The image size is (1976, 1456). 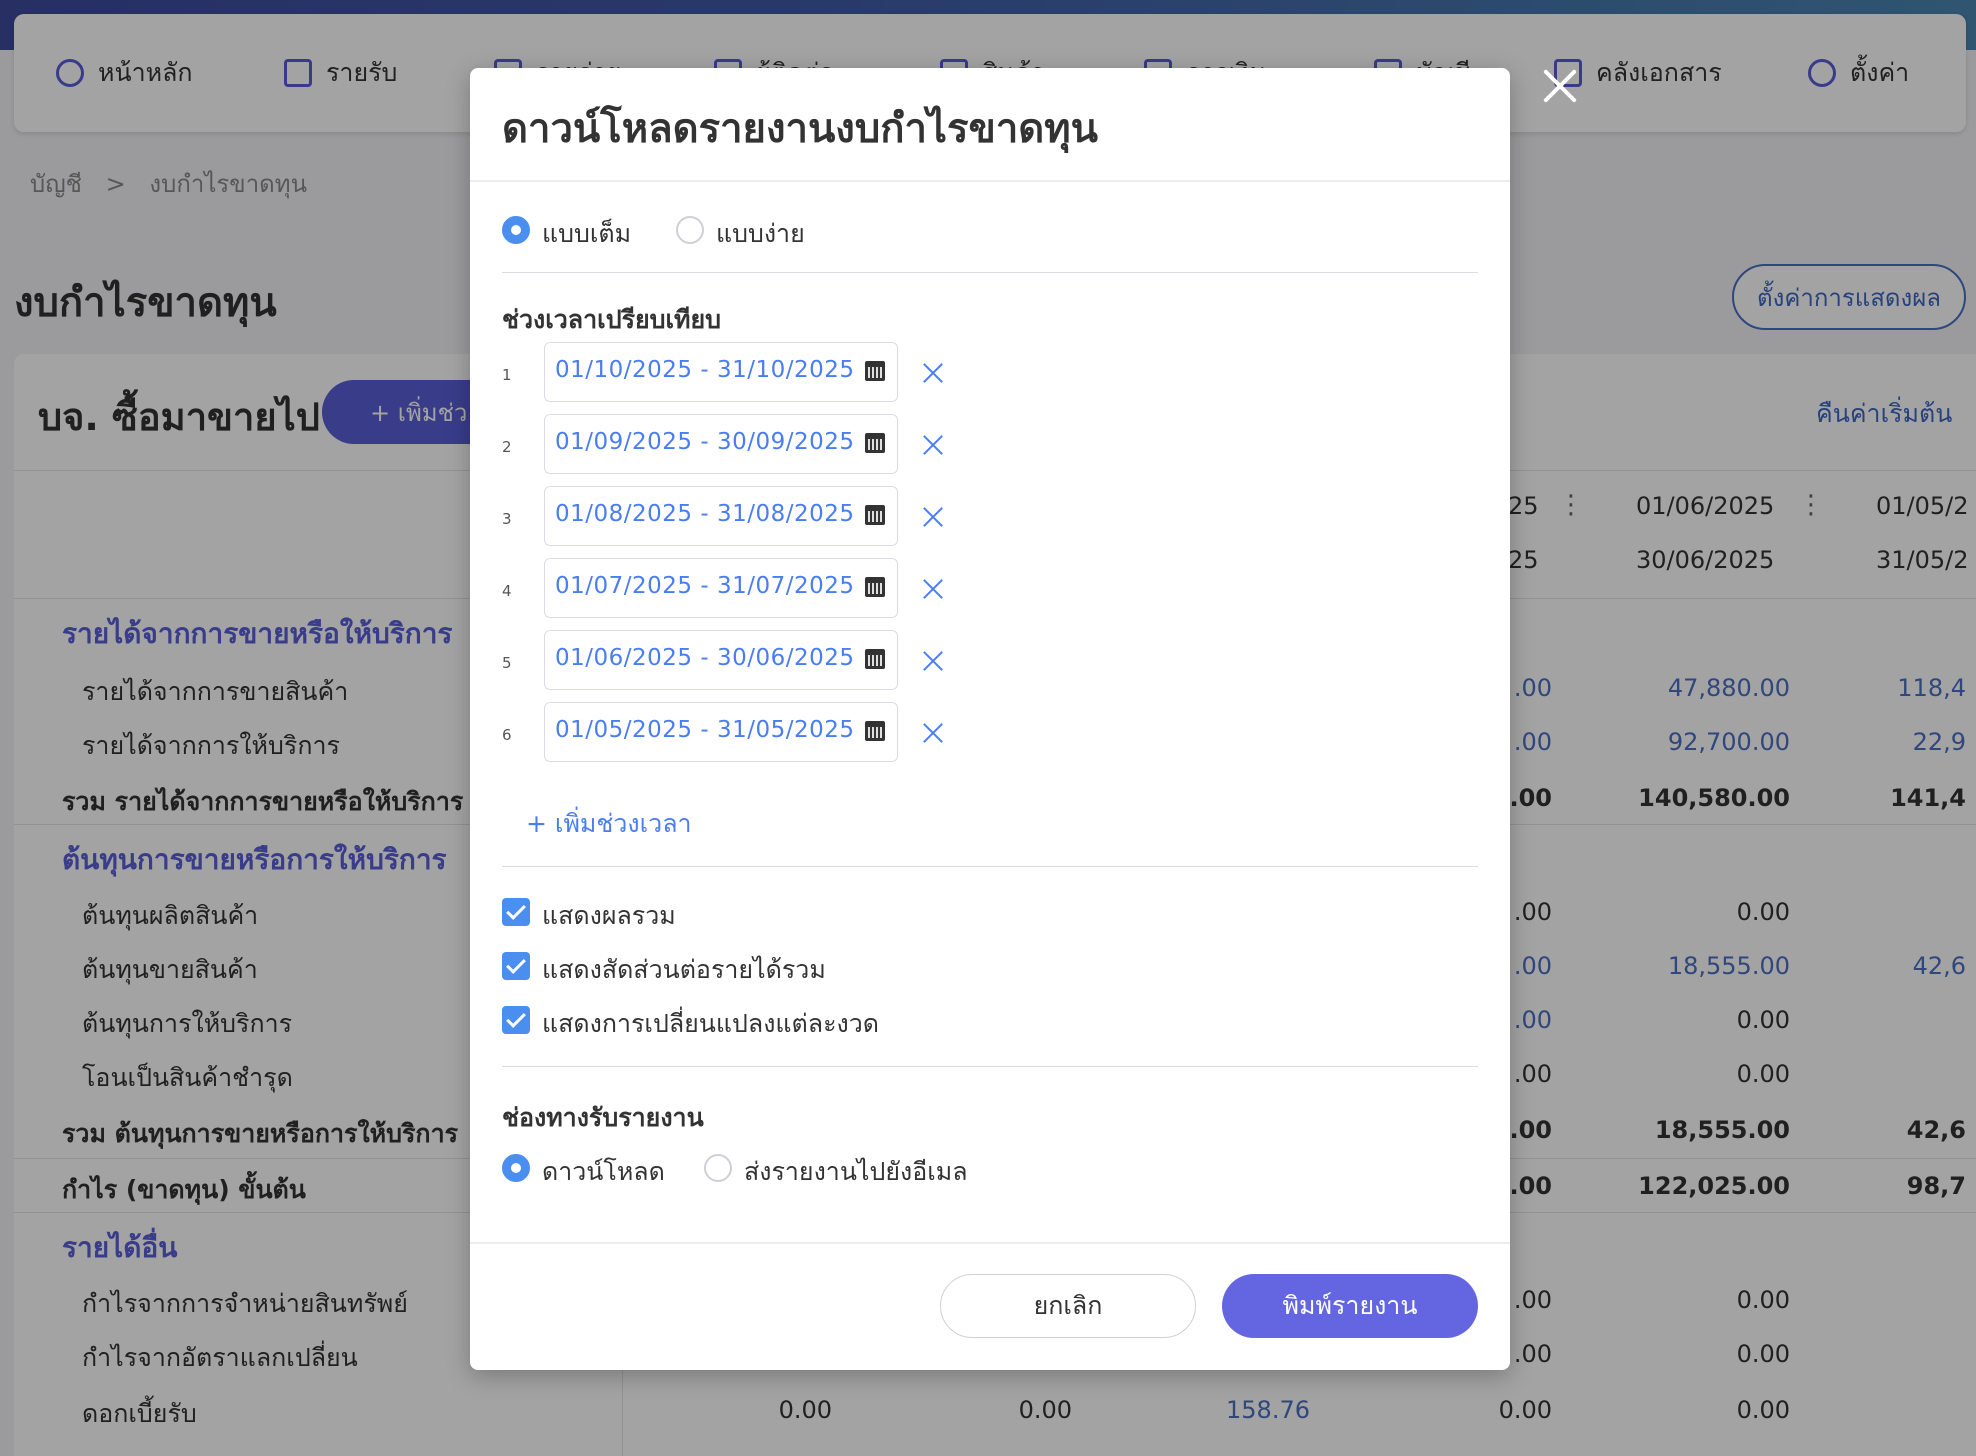 What do you see at coordinates (990, 1243) in the screenshot?
I see `modal-footer-divider` at bounding box center [990, 1243].